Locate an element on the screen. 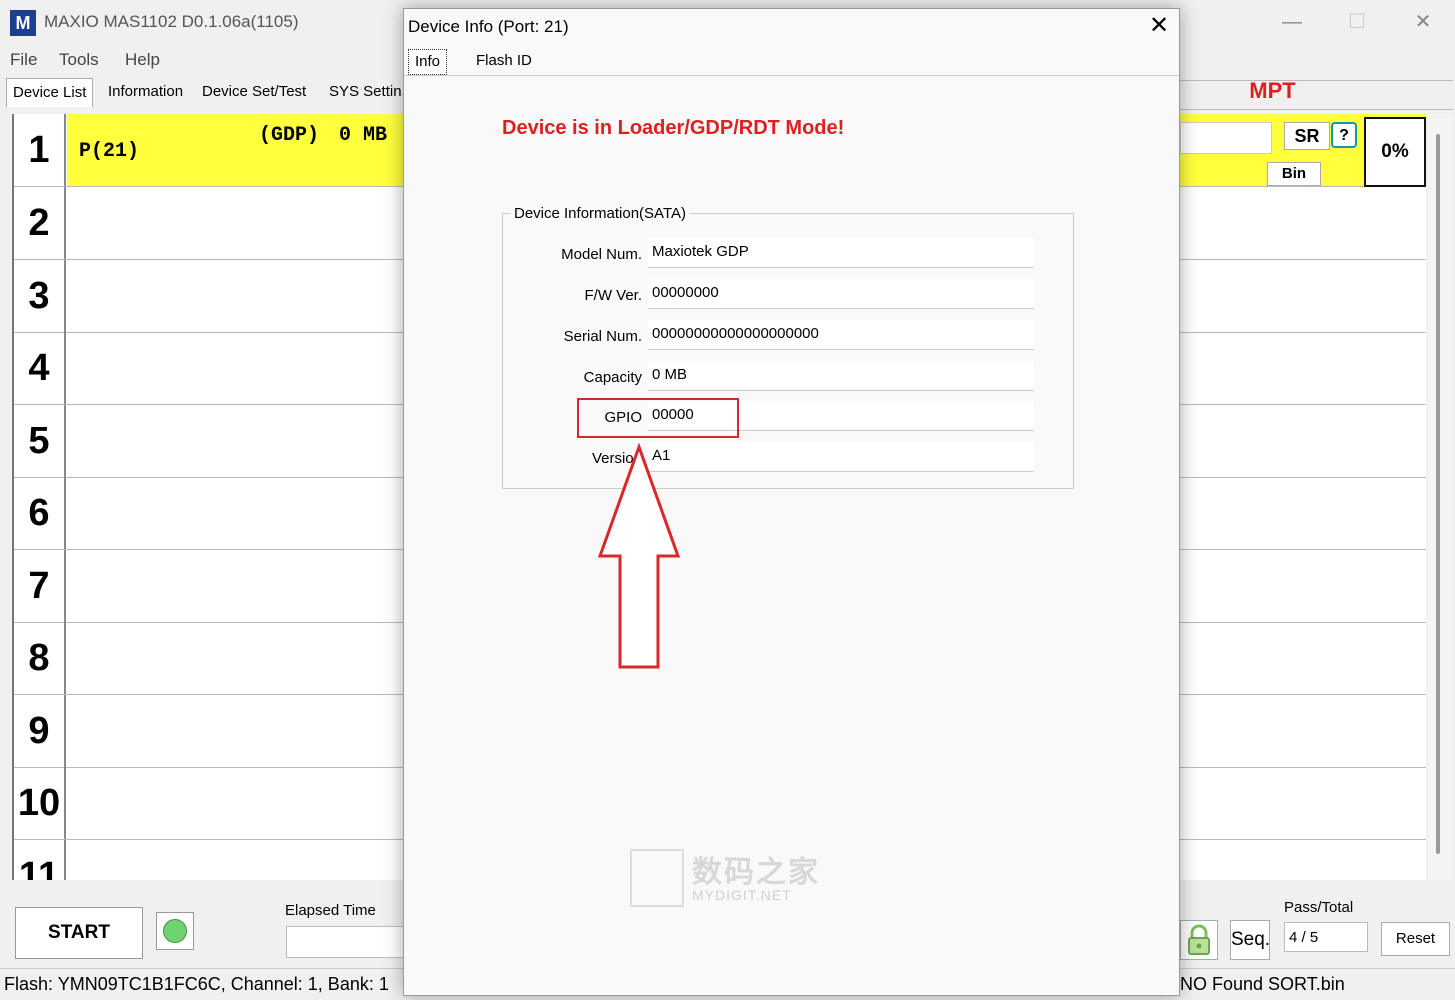 The image size is (1455, 1000). slot-port: P(21) is located at coordinates (109, 151).